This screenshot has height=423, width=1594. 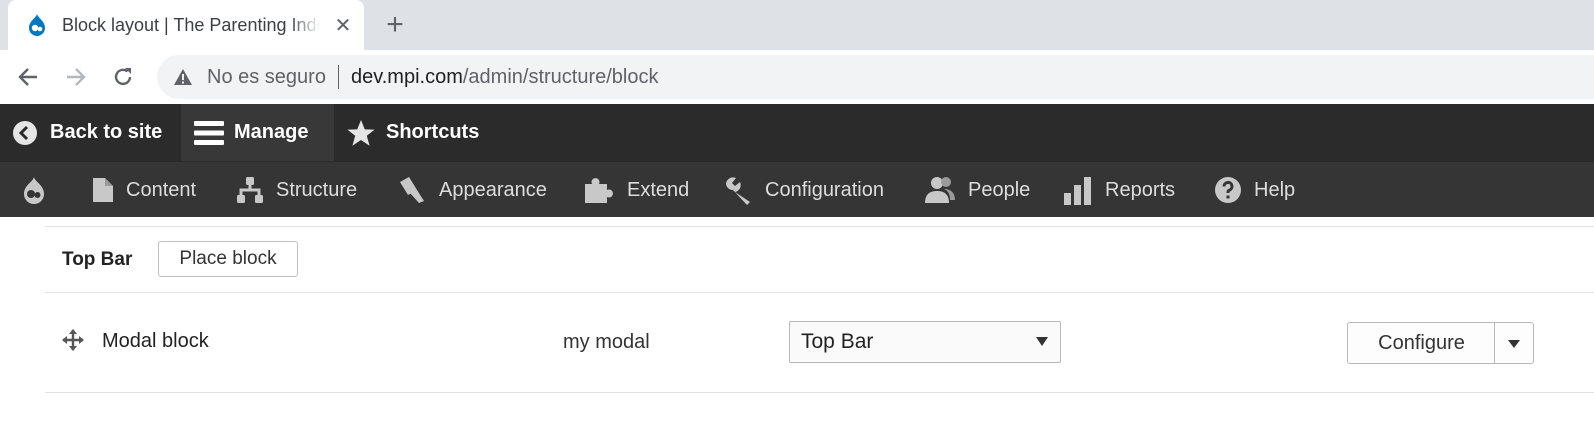 What do you see at coordinates (925, 342) in the screenshot?
I see `region-select: Top Bar` at bounding box center [925, 342].